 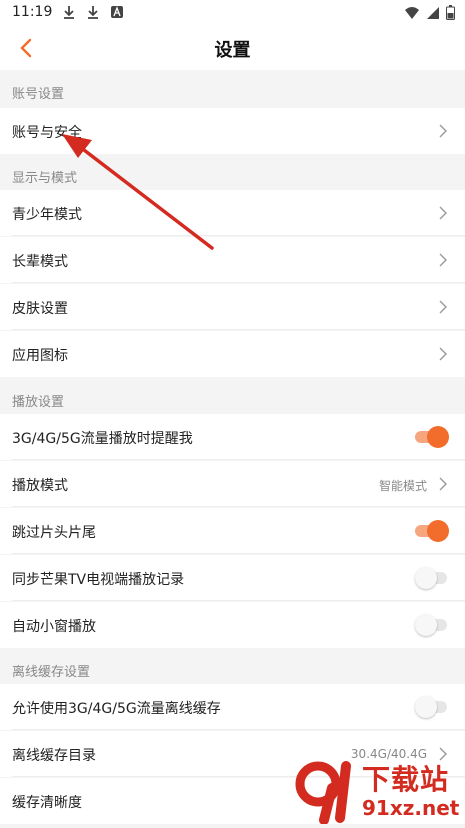 What do you see at coordinates (54, 627) in the screenshot?
I see `row-label: 自动小窗播放` at bounding box center [54, 627].